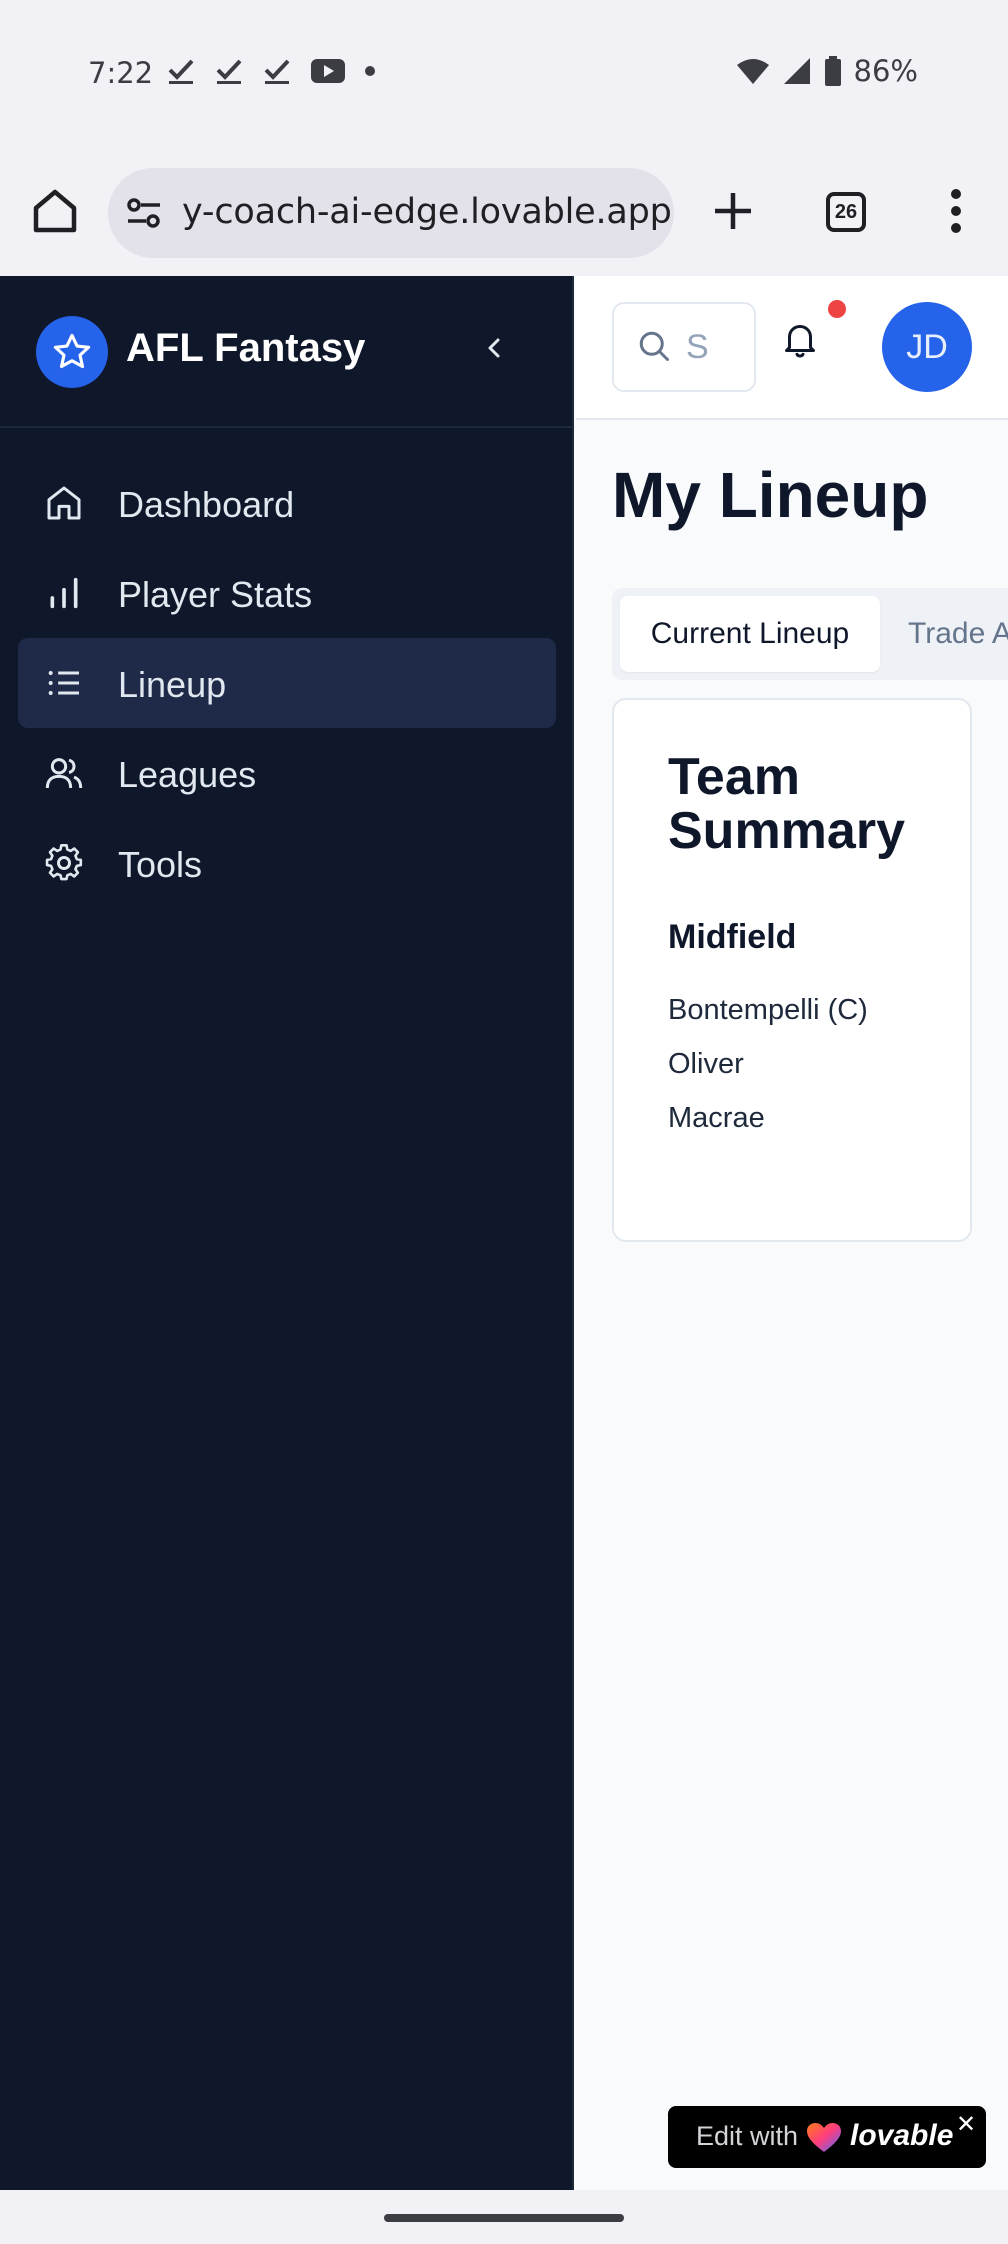  I want to click on badge-label: Edit with, so click(747, 2136).